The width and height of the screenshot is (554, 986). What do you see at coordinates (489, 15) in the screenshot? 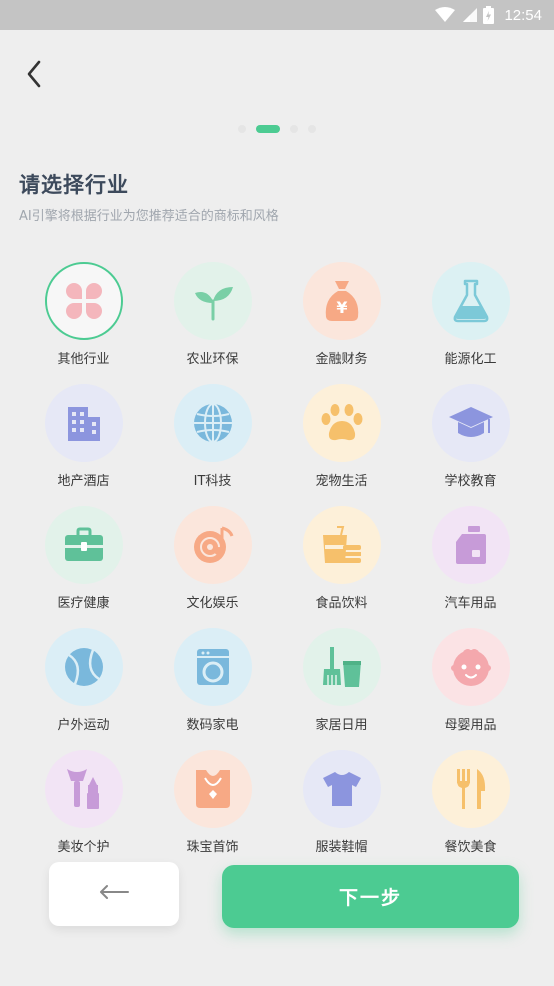
I see `battery-icon` at bounding box center [489, 15].